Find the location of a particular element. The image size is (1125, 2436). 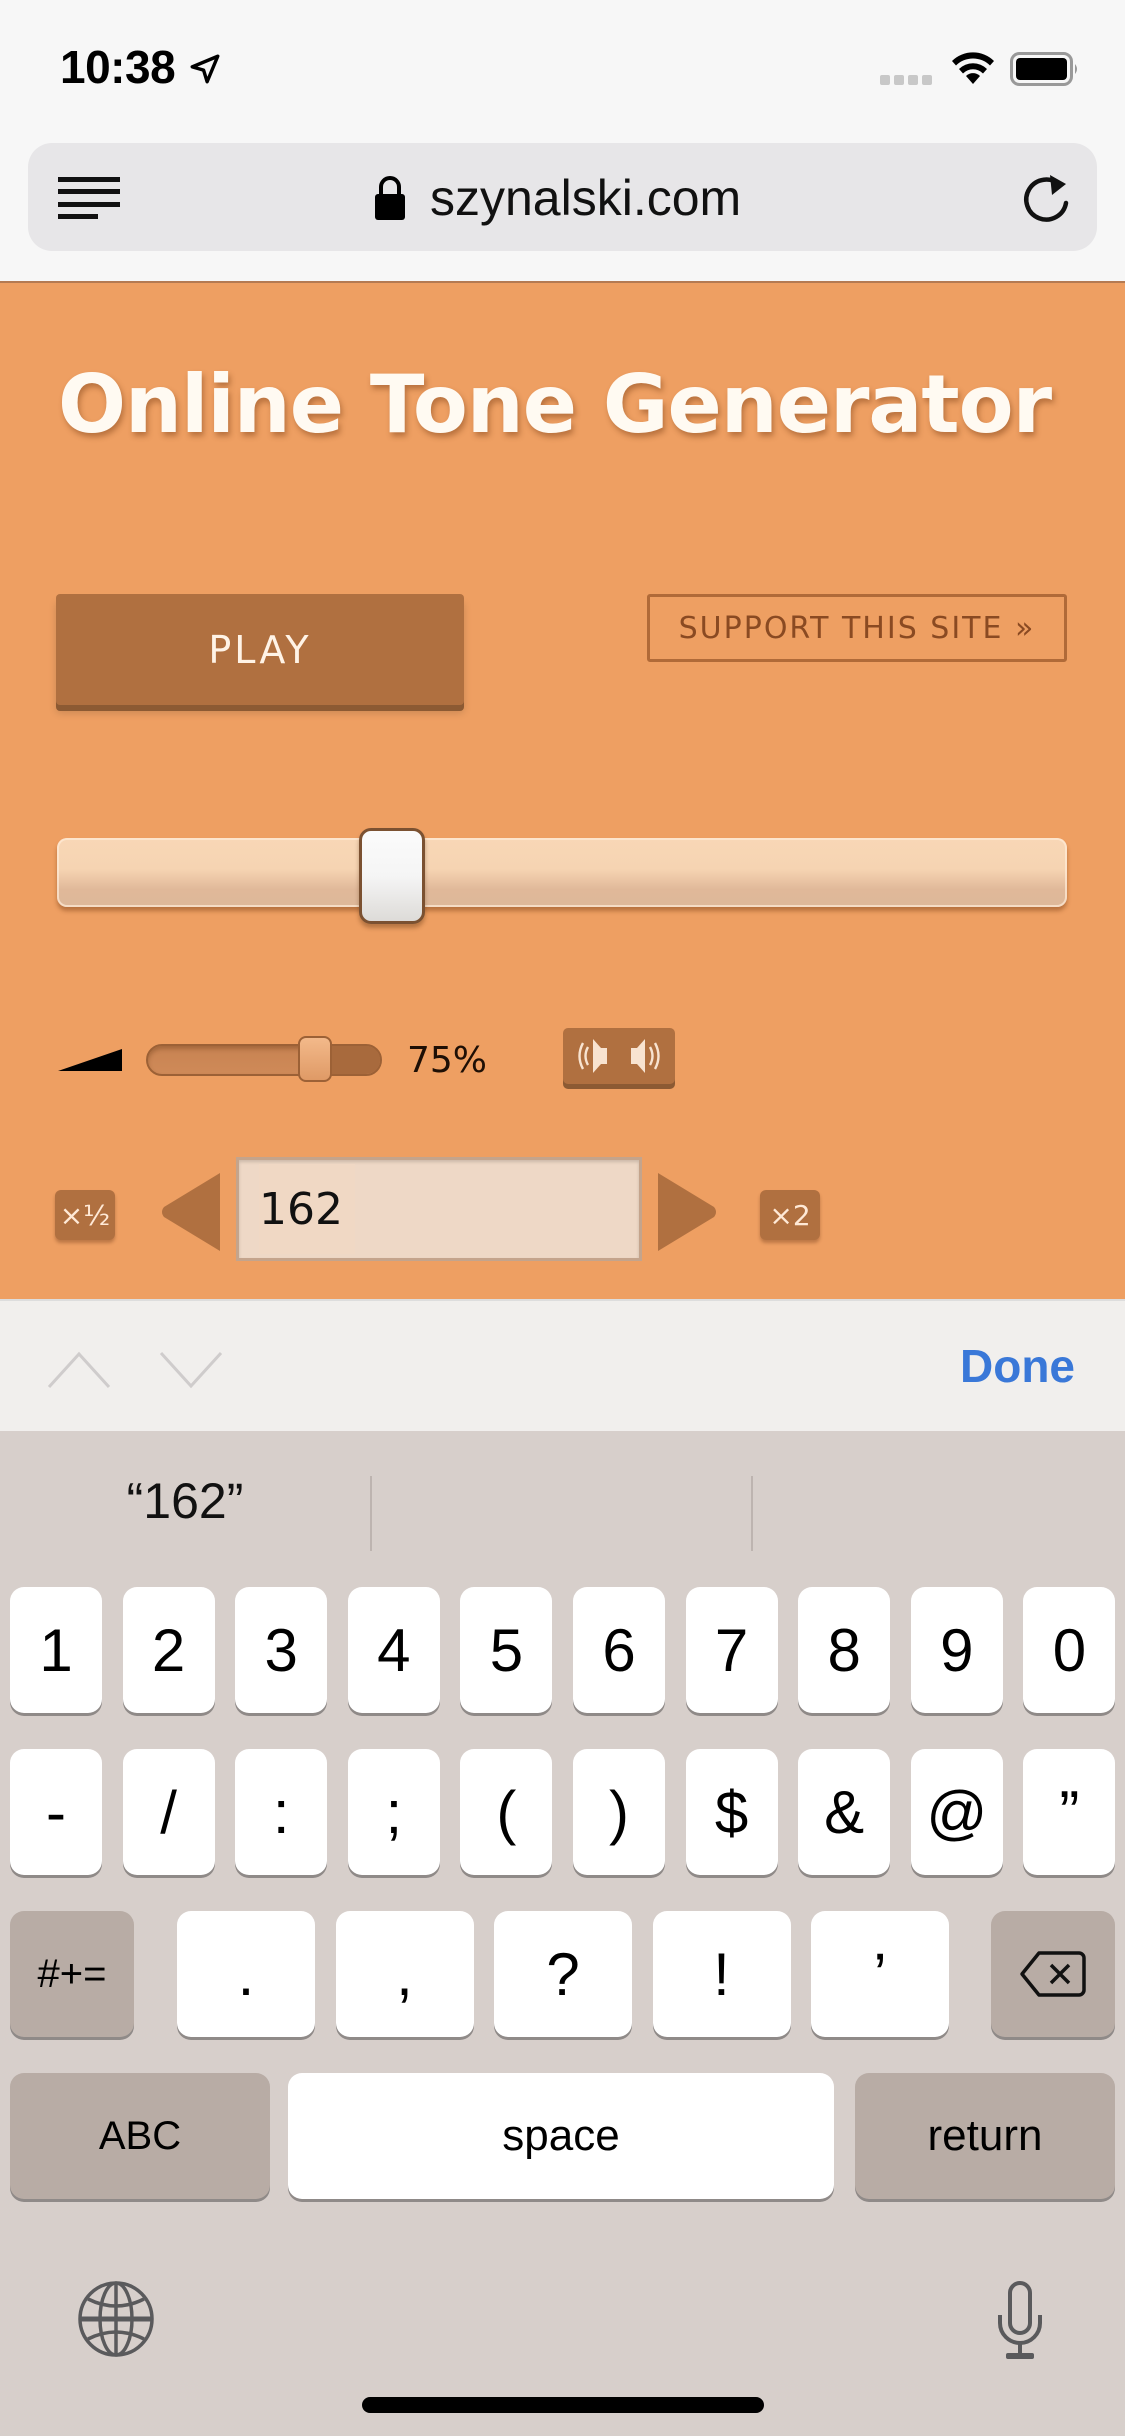

key: 9 is located at coordinates (956, 1650).